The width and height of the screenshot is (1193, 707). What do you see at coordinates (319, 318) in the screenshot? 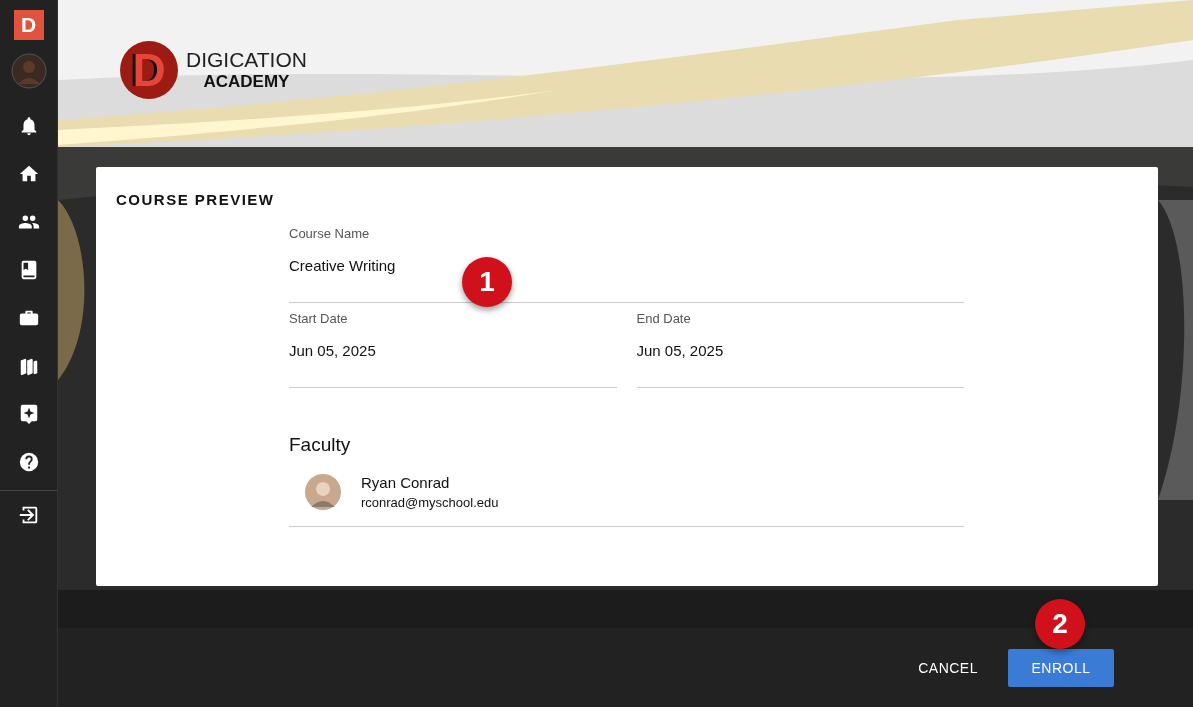
I see `field-label: Start Date` at bounding box center [319, 318].